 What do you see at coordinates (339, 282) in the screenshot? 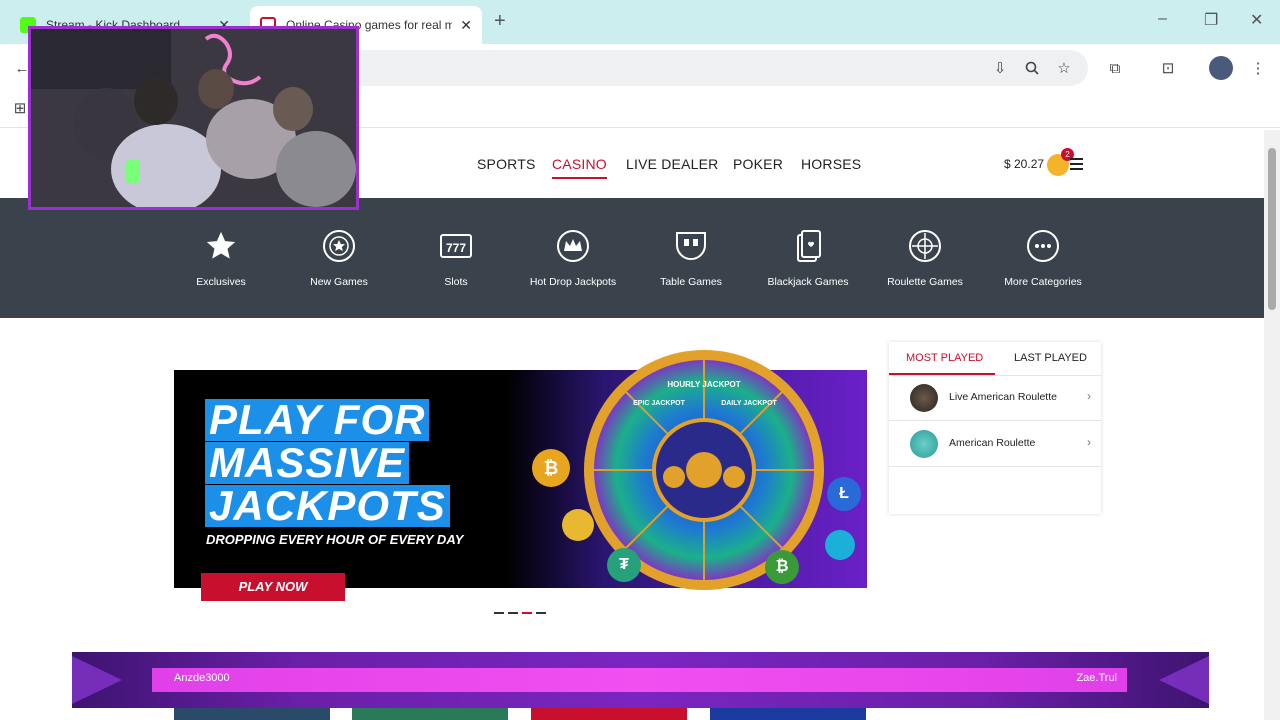
I see `category-label: New Games` at bounding box center [339, 282].